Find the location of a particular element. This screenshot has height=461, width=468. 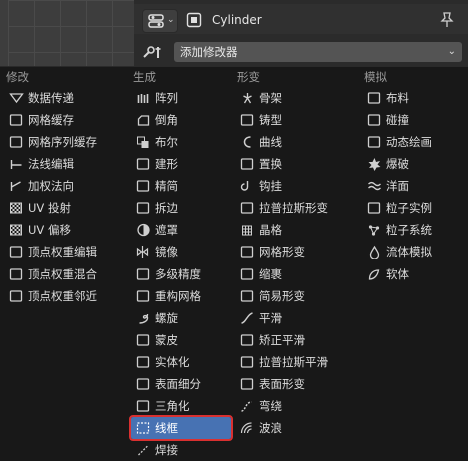

modifier-menu-item: 网格序列缓存 is located at coordinates (65, 142).